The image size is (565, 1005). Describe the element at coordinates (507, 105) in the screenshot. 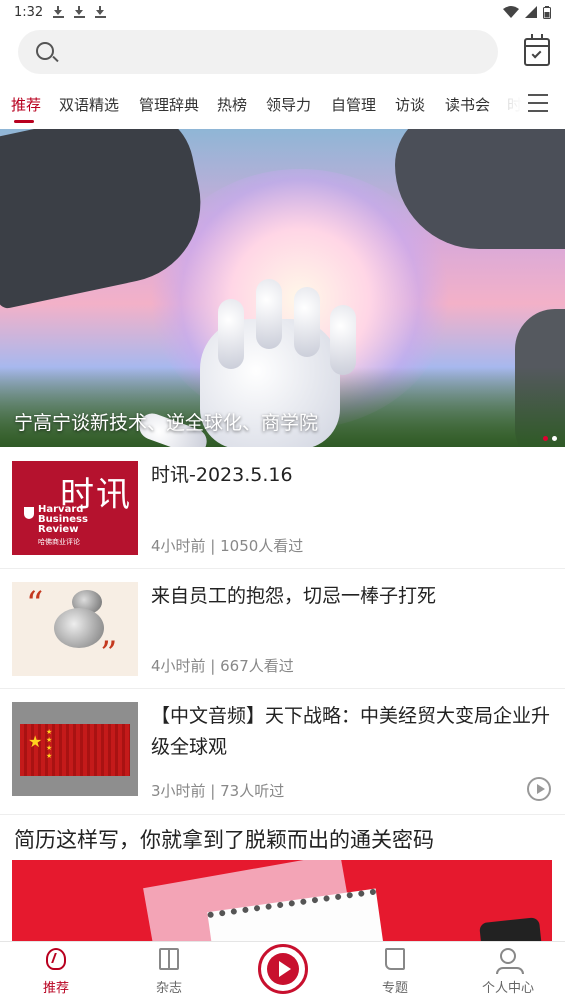

I see `tabs-fade` at that location.